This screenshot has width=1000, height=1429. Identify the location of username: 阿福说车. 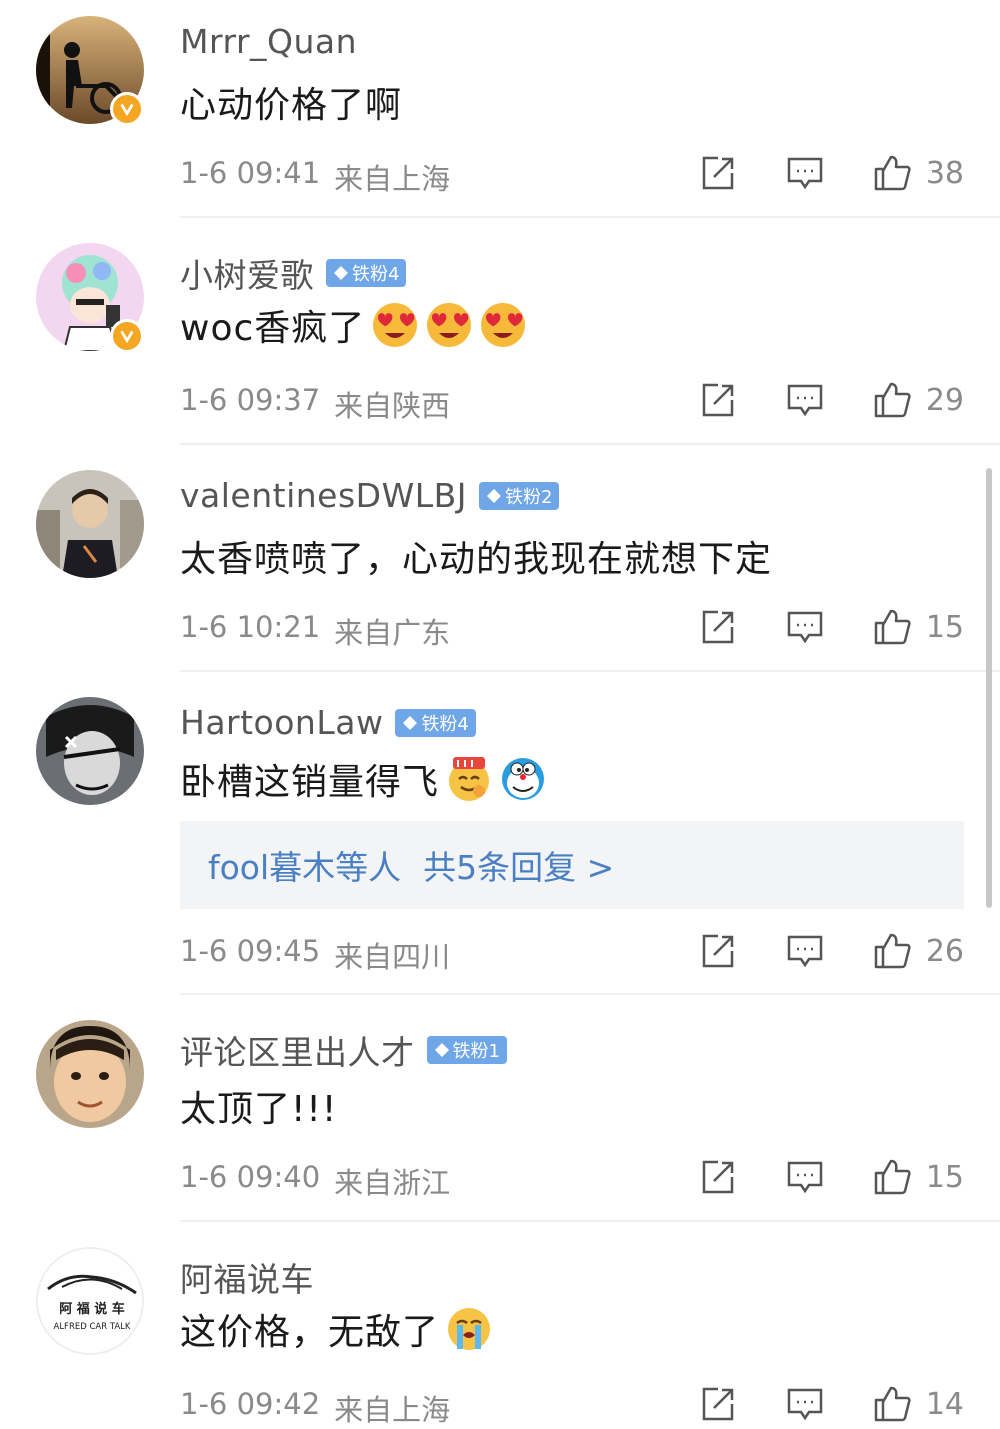
(247, 1277).